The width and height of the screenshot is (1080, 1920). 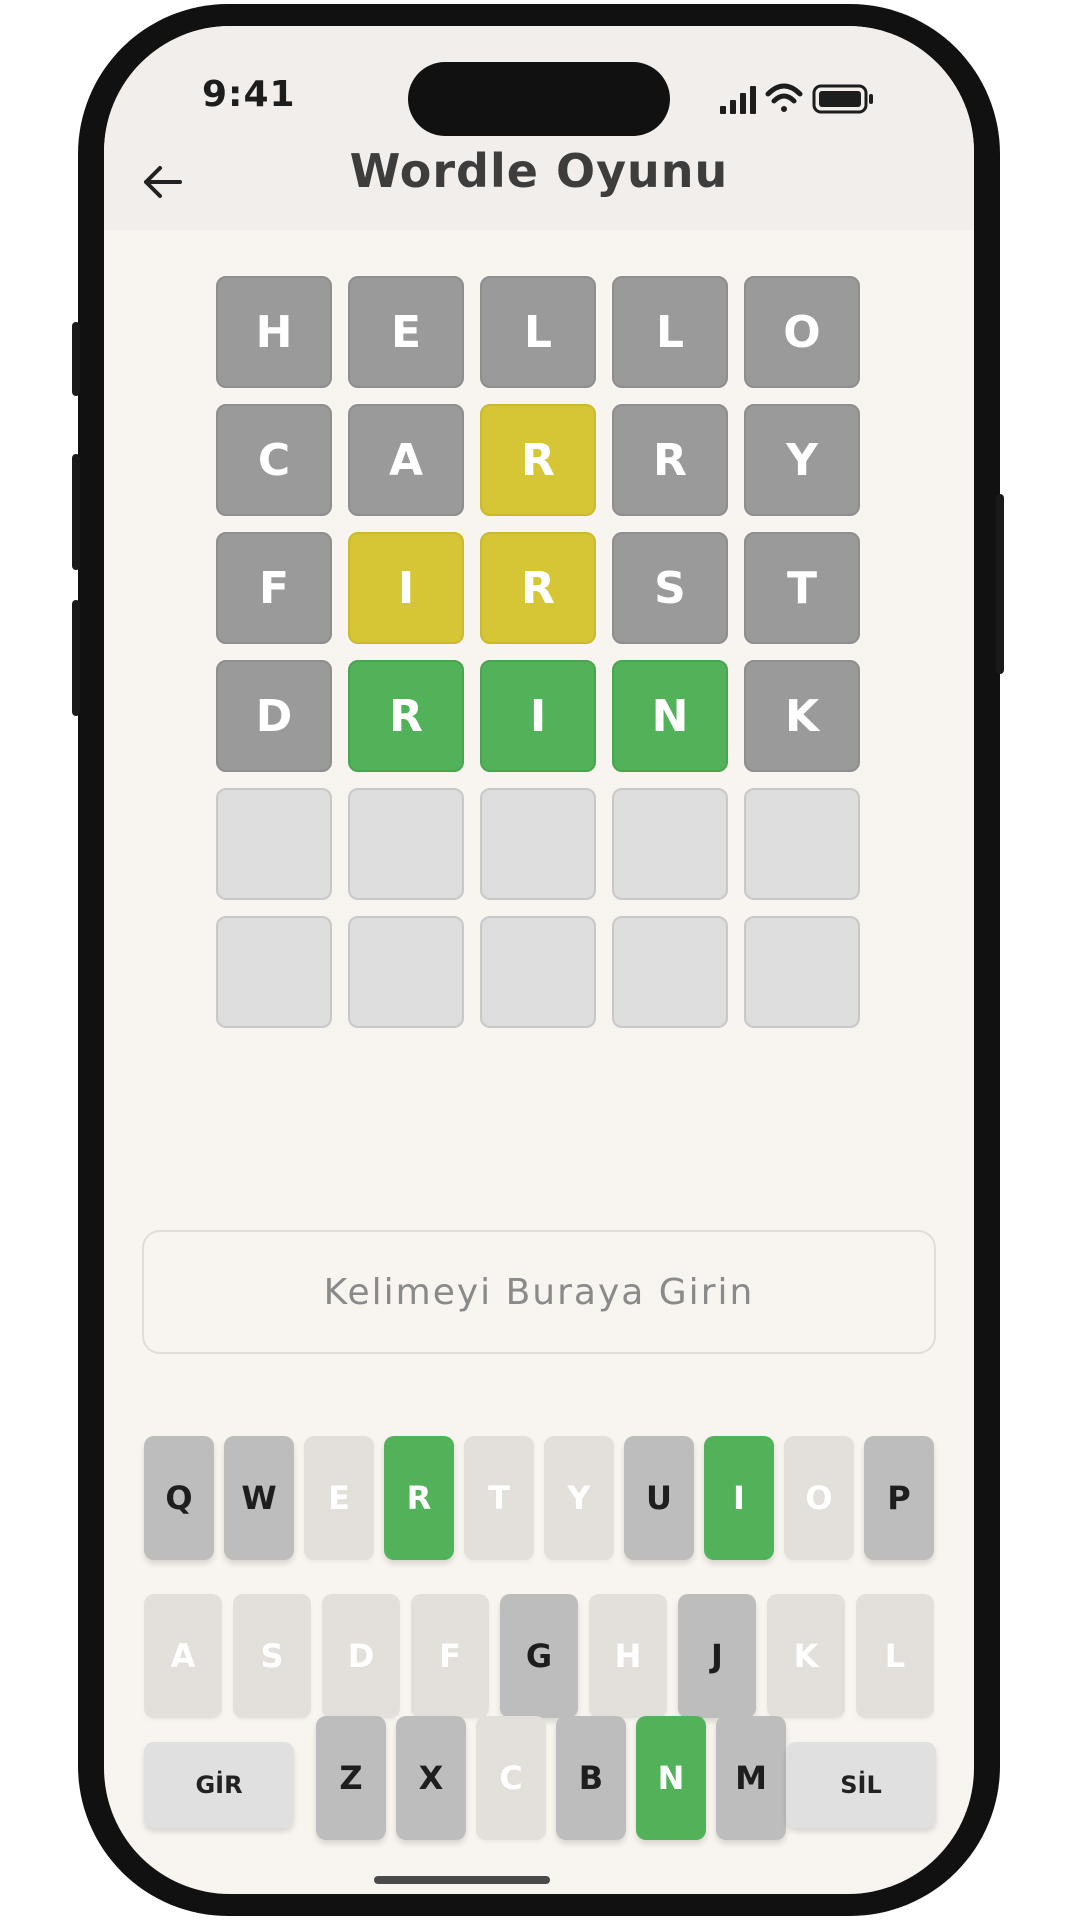 What do you see at coordinates (450, 1656) in the screenshot?
I see `key-f: F` at bounding box center [450, 1656].